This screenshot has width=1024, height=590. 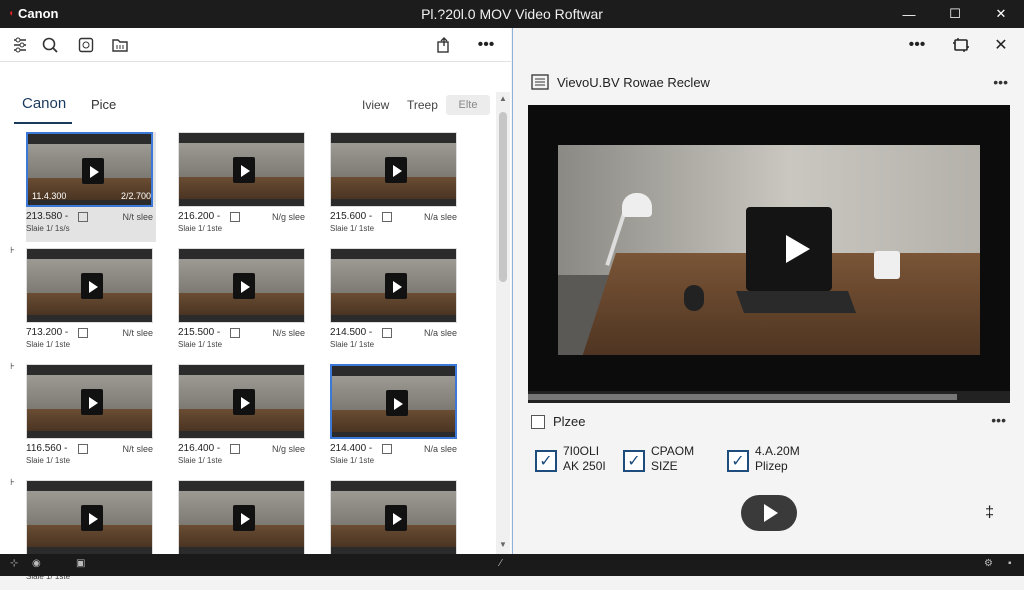 What do you see at coordinates (20, 45) in the screenshot?
I see `filter-icon` at bounding box center [20, 45].